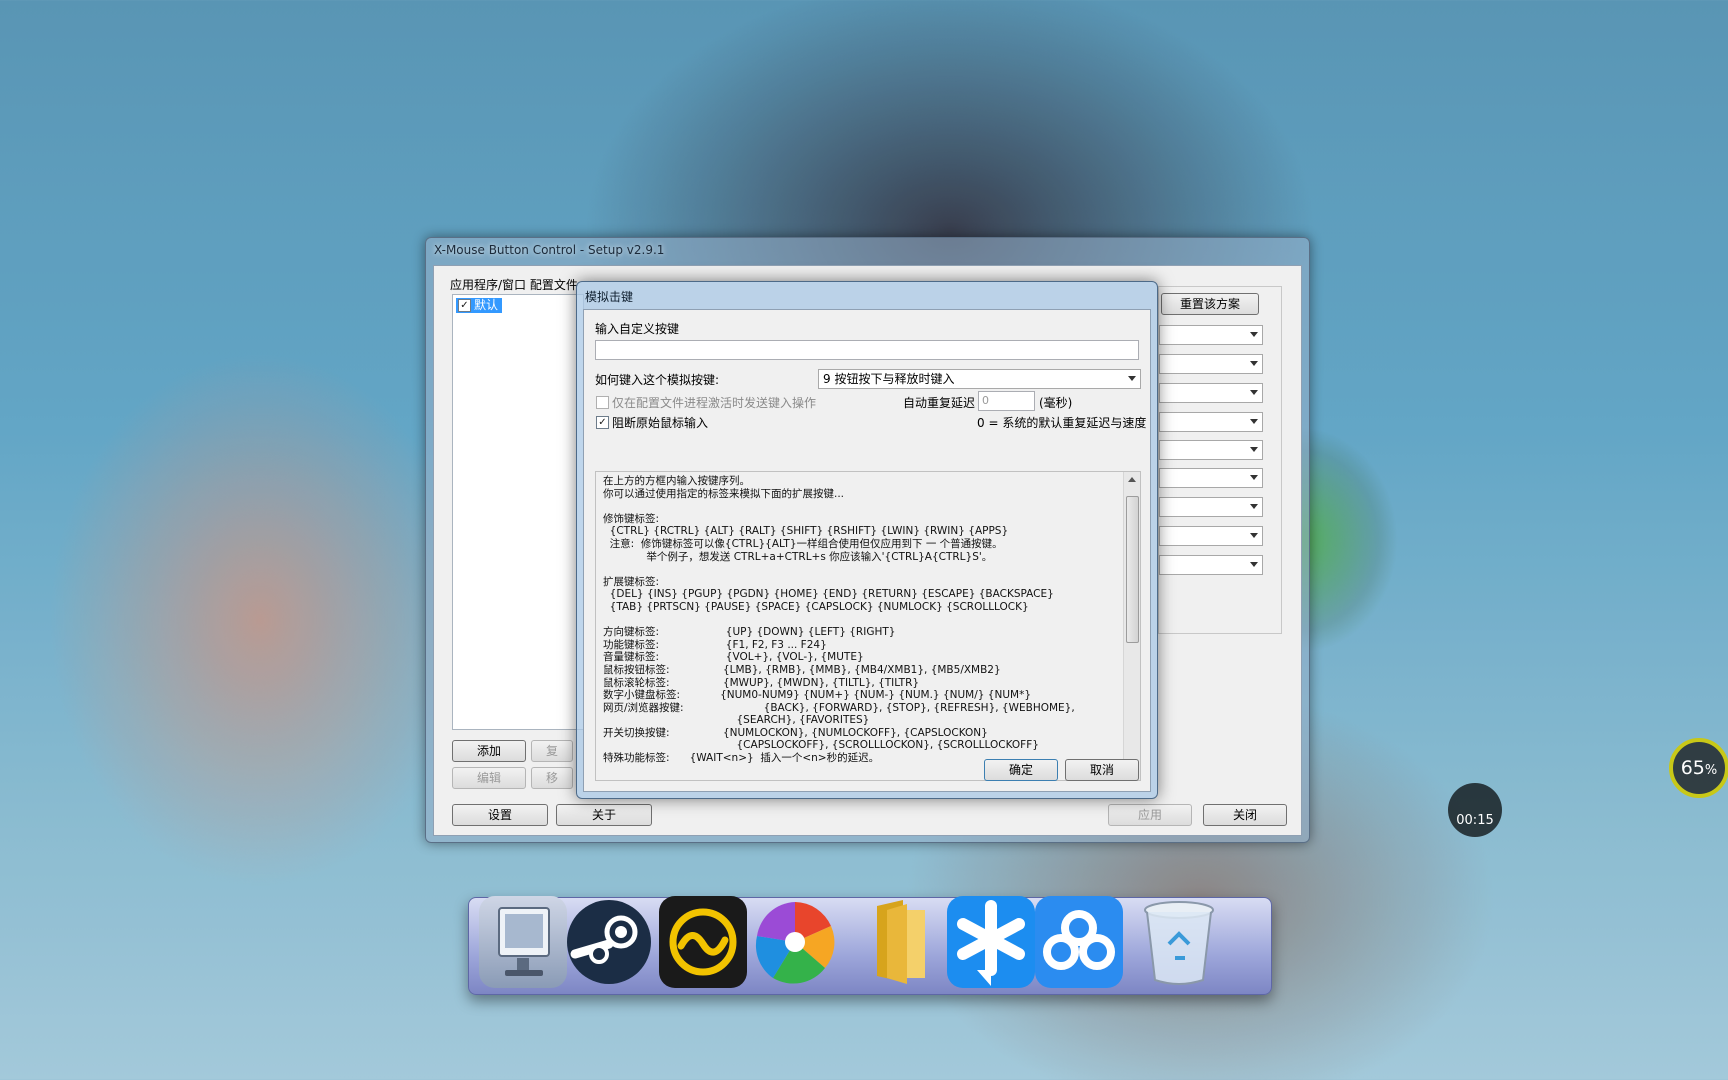 Image resolution: width=1728 pixels, height=1080 pixels. What do you see at coordinates (1210, 304) in the screenshot?
I see `reset-profile-button: 重置该方案` at bounding box center [1210, 304].